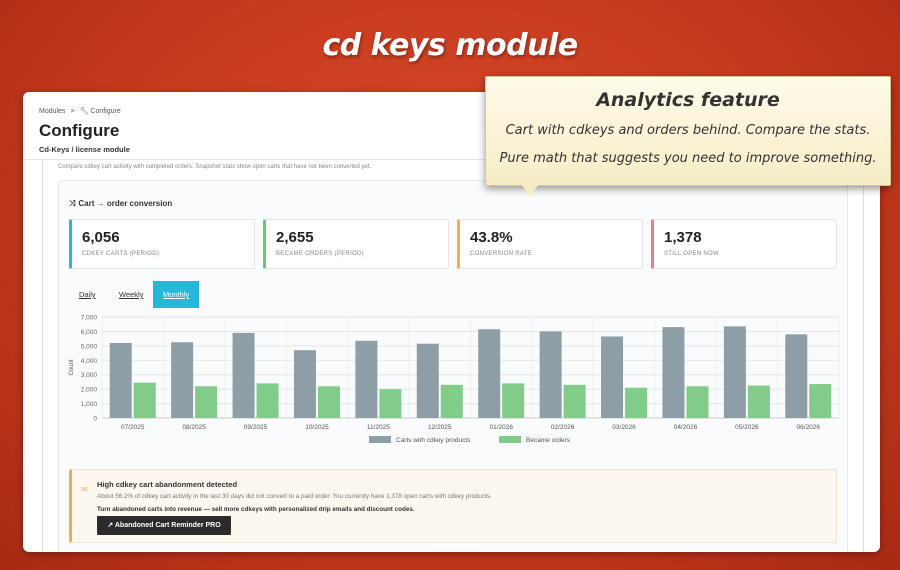 The width and height of the screenshot is (900, 570). I want to click on abandoned-cart-reminder-button: ↗ Abandoned Cart Reminder PRO, so click(164, 525).